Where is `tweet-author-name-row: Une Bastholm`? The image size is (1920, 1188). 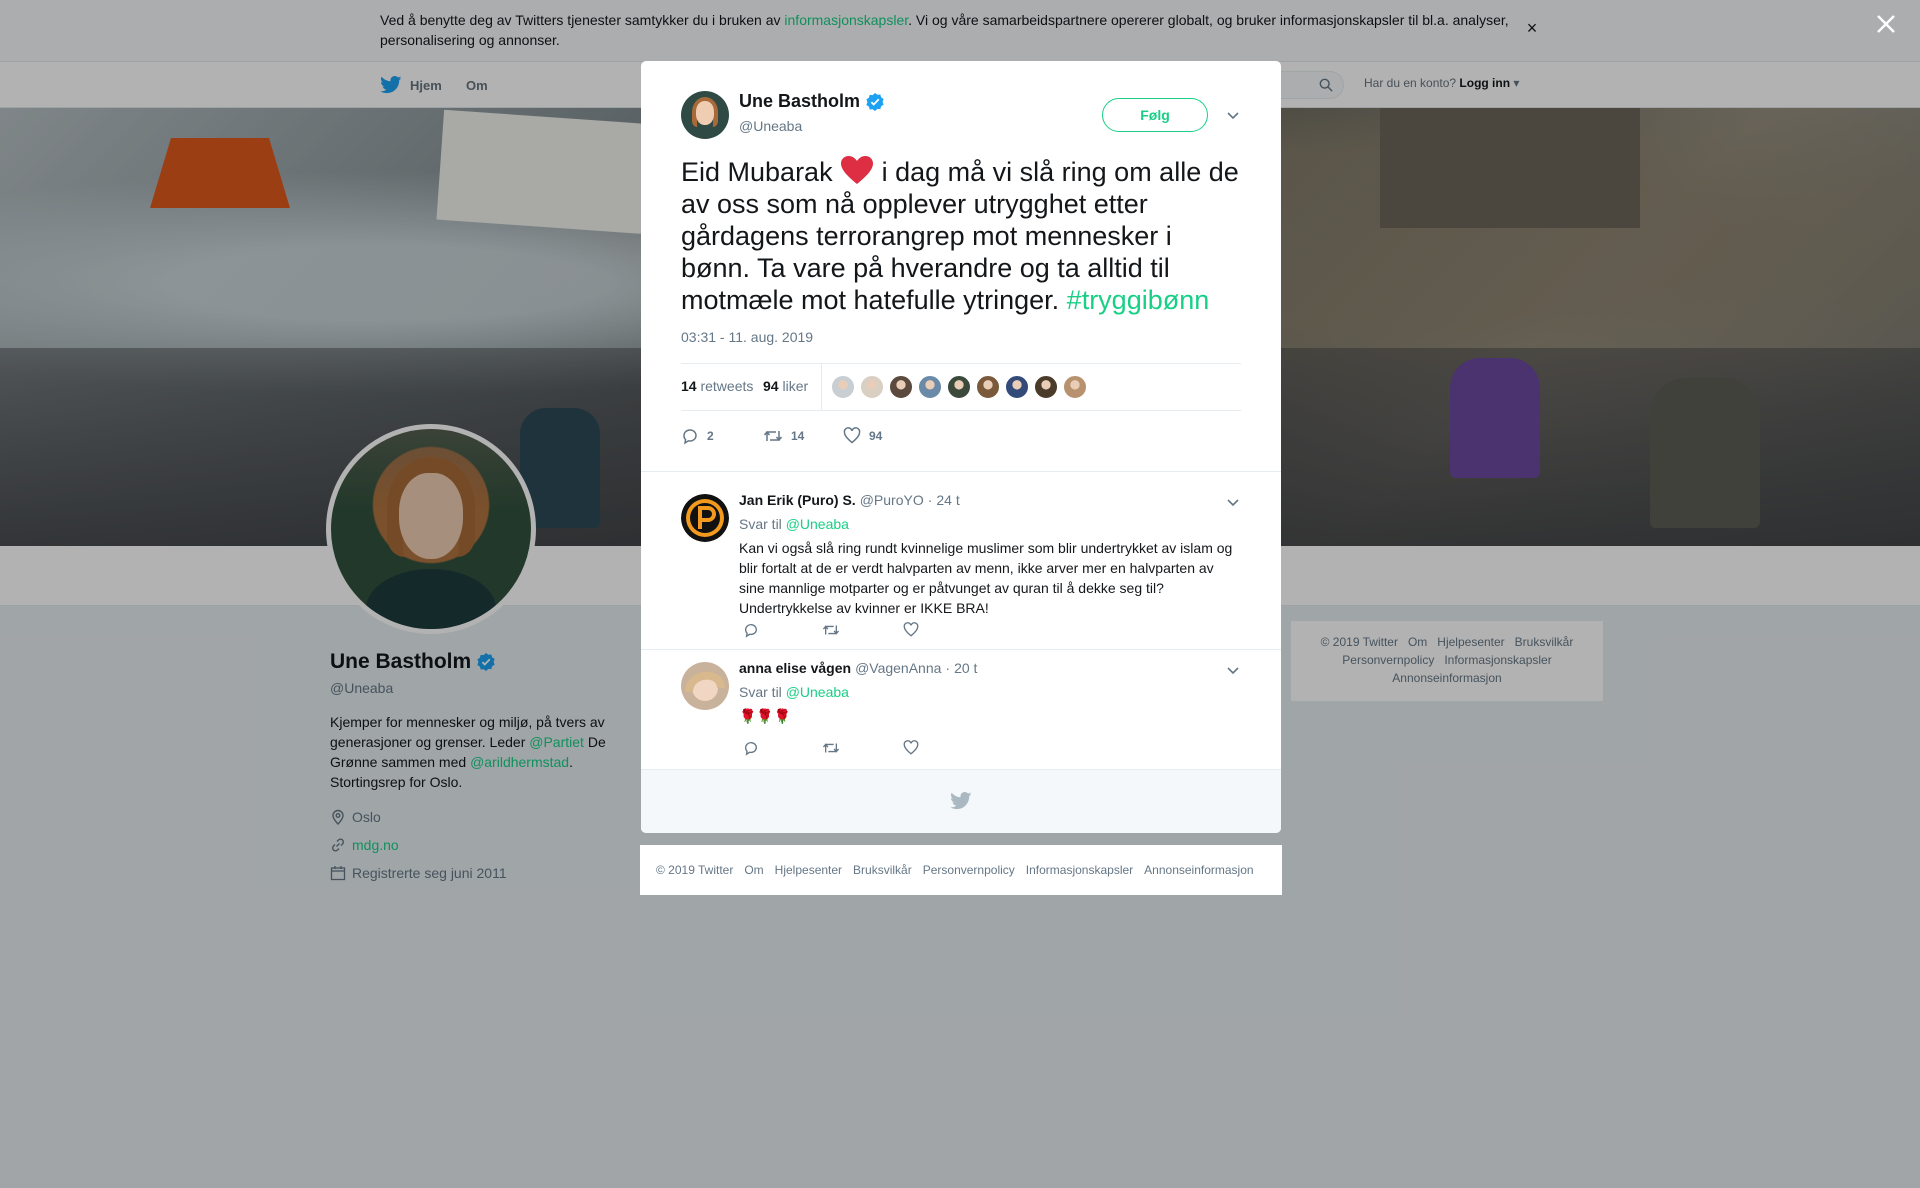 tweet-author-name-row: Une Bastholm is located at coordinates (811, 101).